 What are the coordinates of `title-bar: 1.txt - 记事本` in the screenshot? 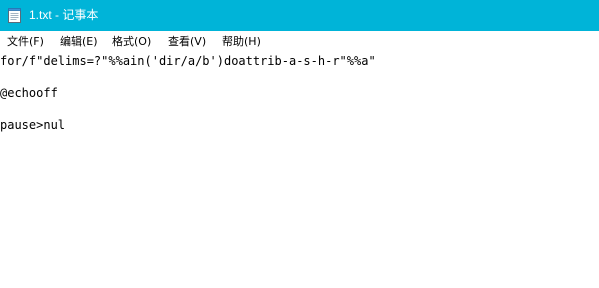 It's located at (299, 15).